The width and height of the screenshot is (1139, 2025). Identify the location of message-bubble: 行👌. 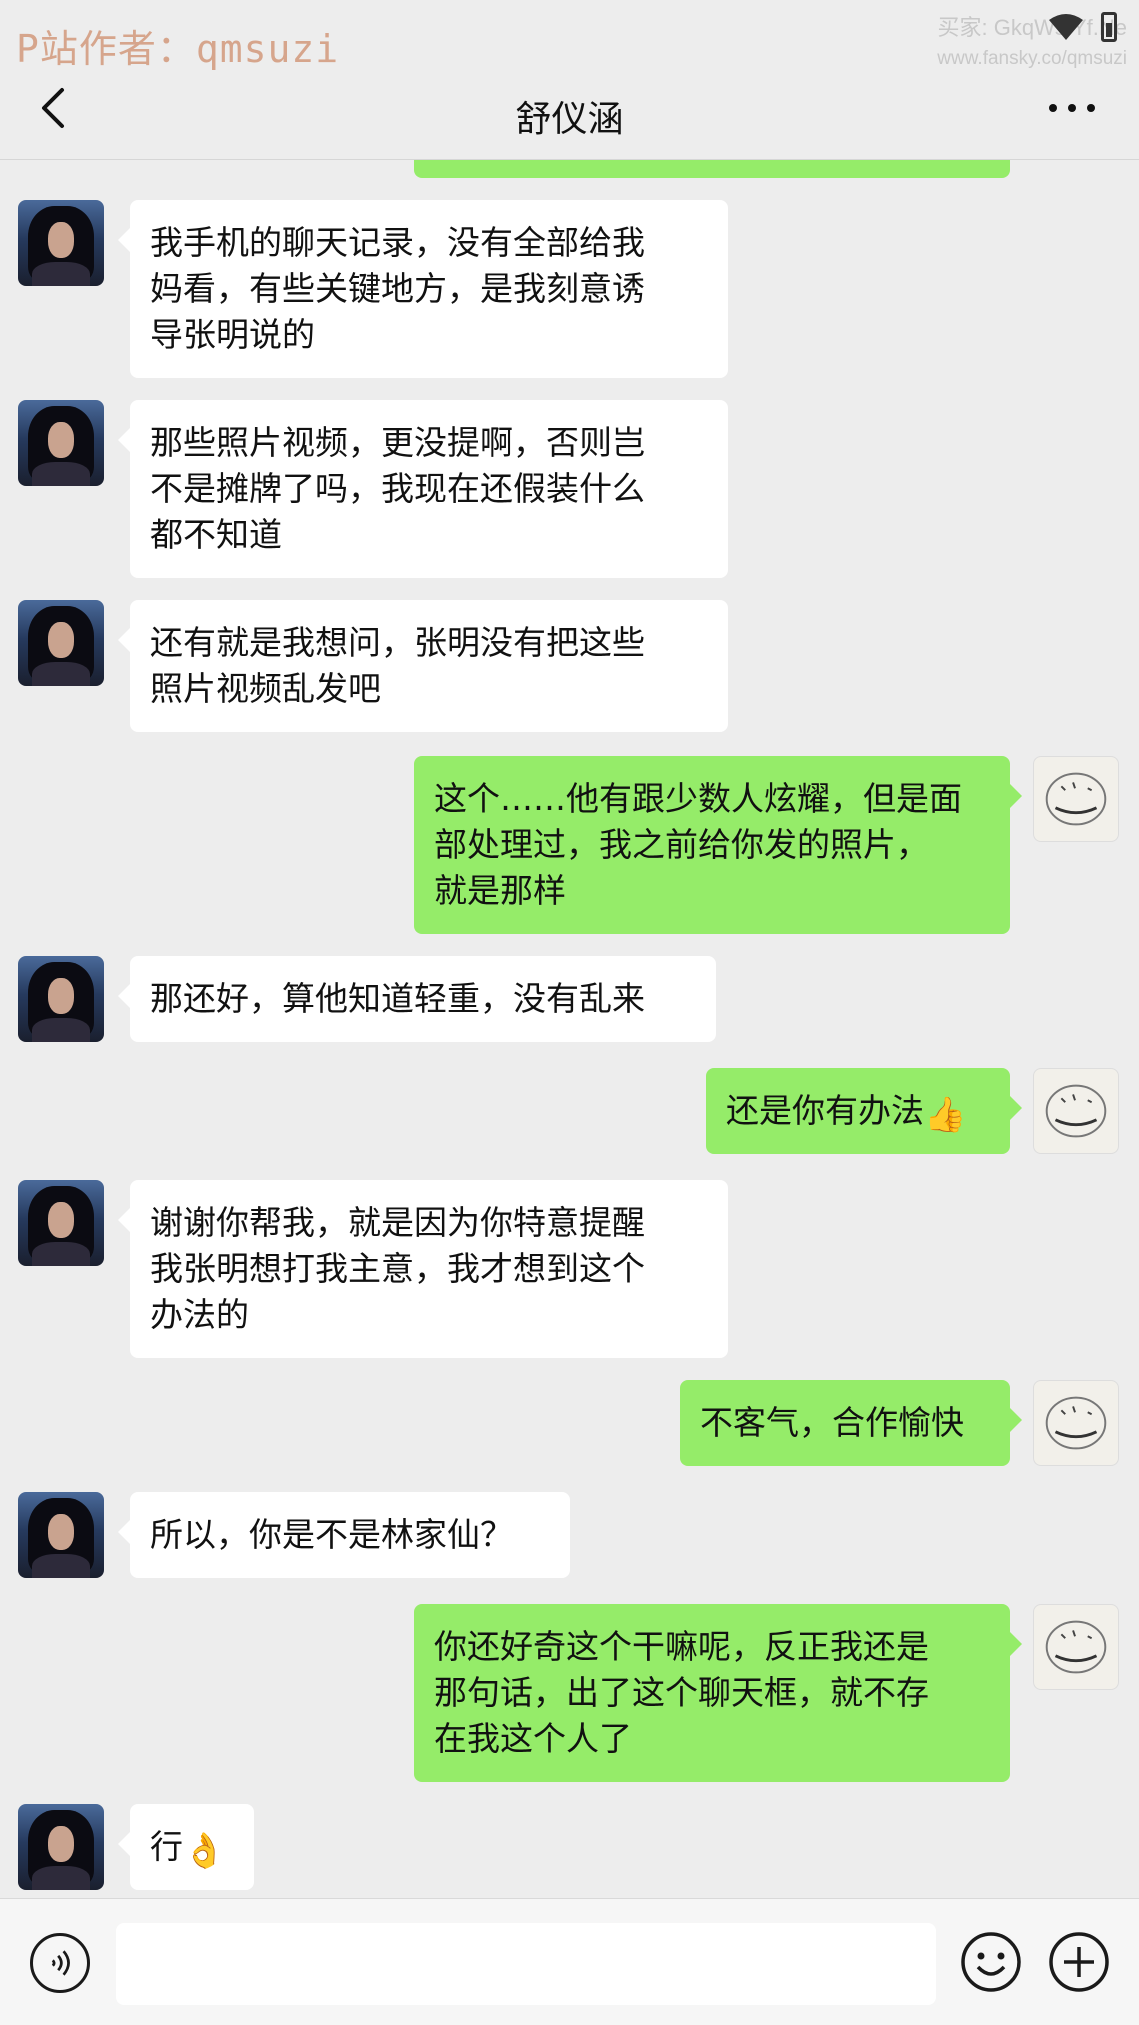
(186, 1847).